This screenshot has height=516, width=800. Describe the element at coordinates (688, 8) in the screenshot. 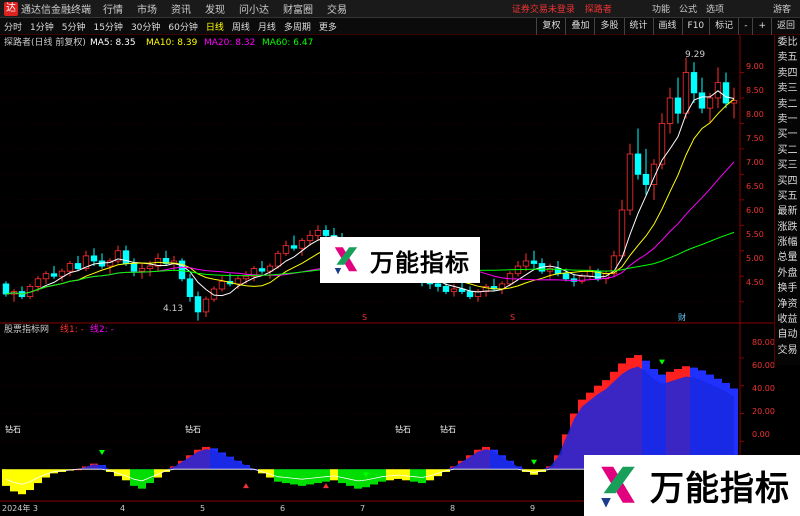

I see `menu-gongshi: 公式` at that location.